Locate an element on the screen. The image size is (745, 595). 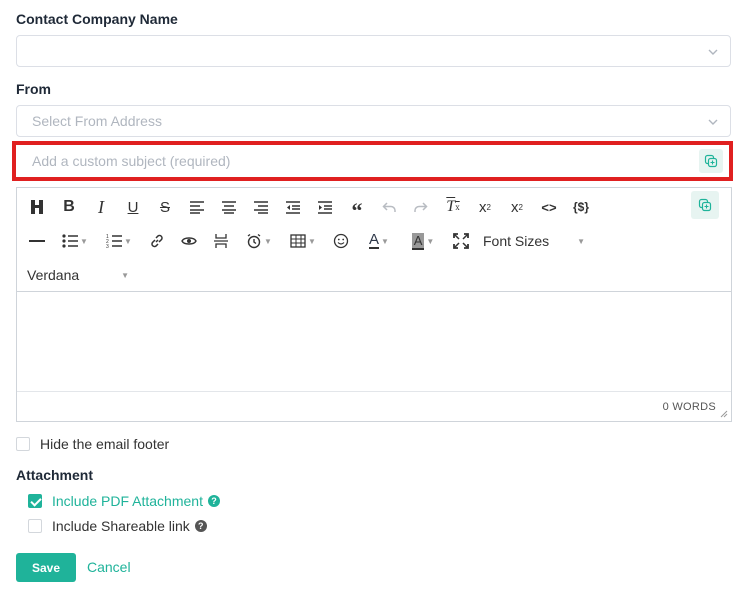
clear-format-icon: Tx is located at coordinates (453, 207).